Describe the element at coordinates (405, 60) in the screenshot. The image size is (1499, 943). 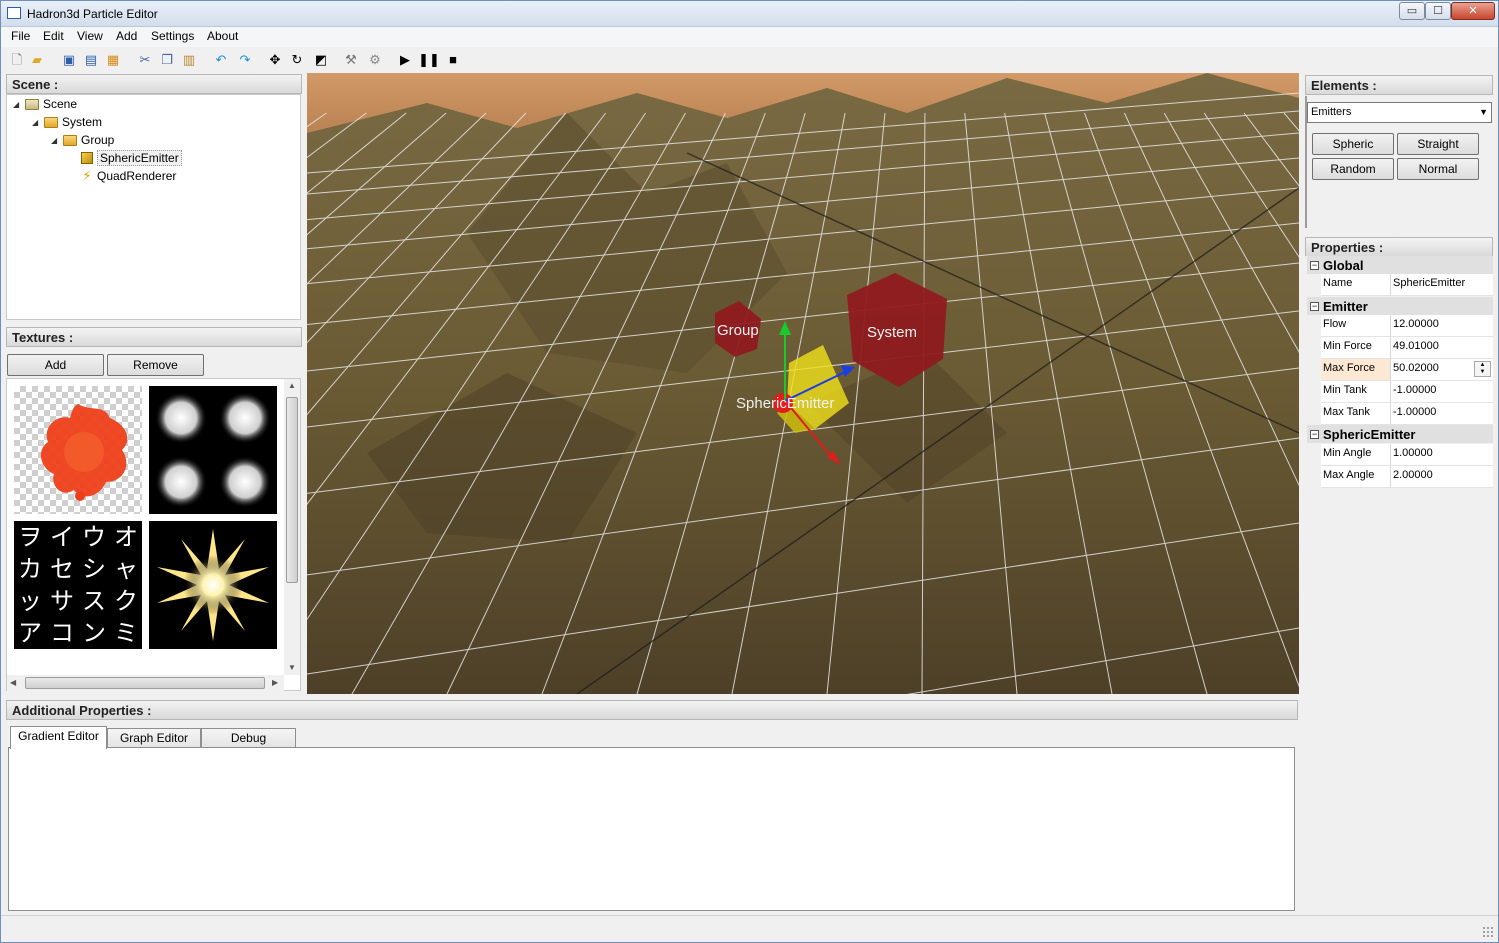
I see `play-icon: ▶` at that location.